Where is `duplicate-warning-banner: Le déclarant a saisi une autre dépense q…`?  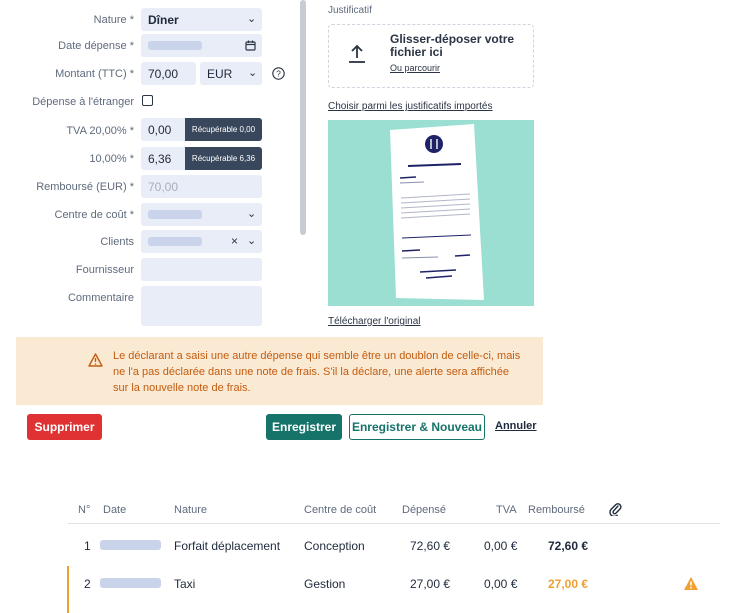 duplicate-warning-banner: Le déclarant a saisi une autre dépense q… is located at coordinates (279, 371).